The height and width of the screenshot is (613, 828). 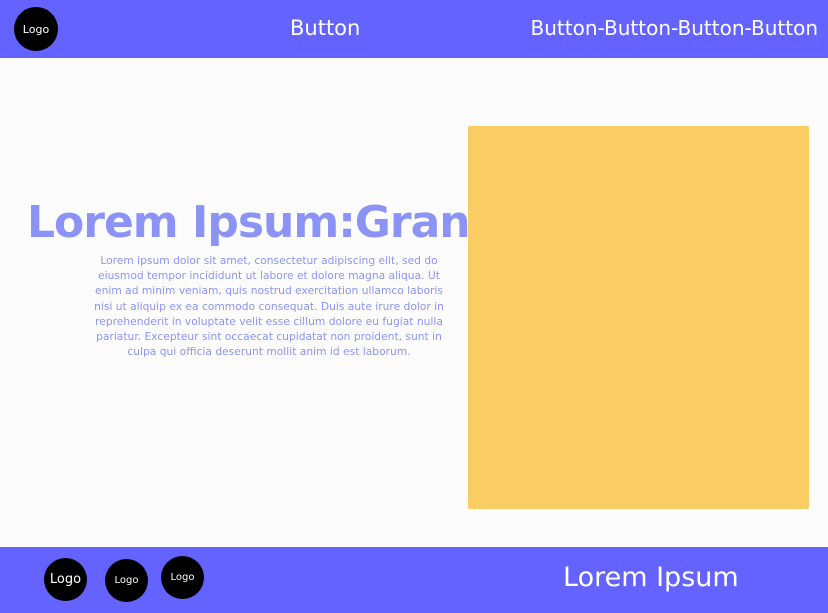 What do you see at coordinates (674, 28) in the screenshot?
I see `nav-button-group: Button-Button-Button-Button` at bounding box center [674, 28].